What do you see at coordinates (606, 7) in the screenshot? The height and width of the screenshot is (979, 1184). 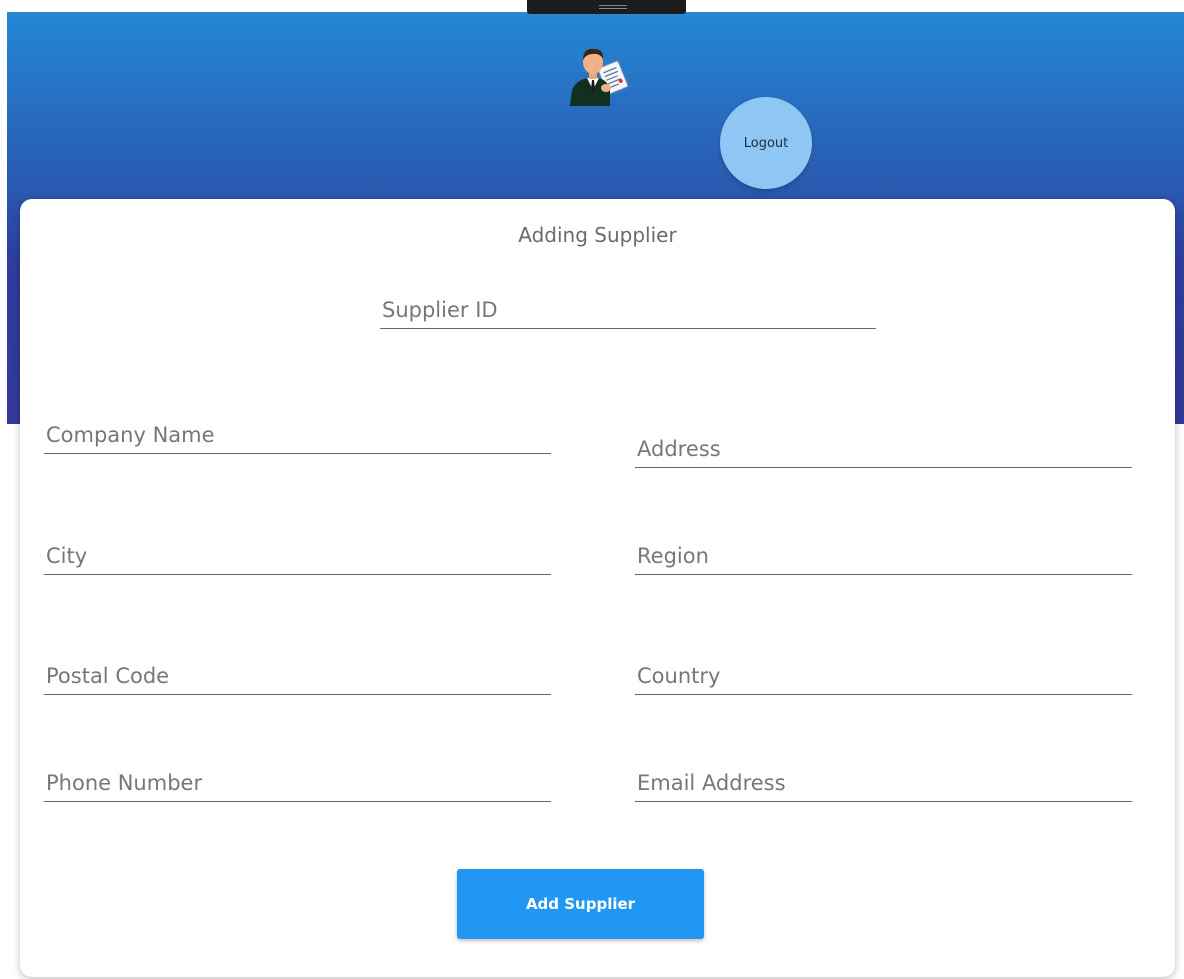 I see `window-drag-handle` at bounding box center [606, 7].